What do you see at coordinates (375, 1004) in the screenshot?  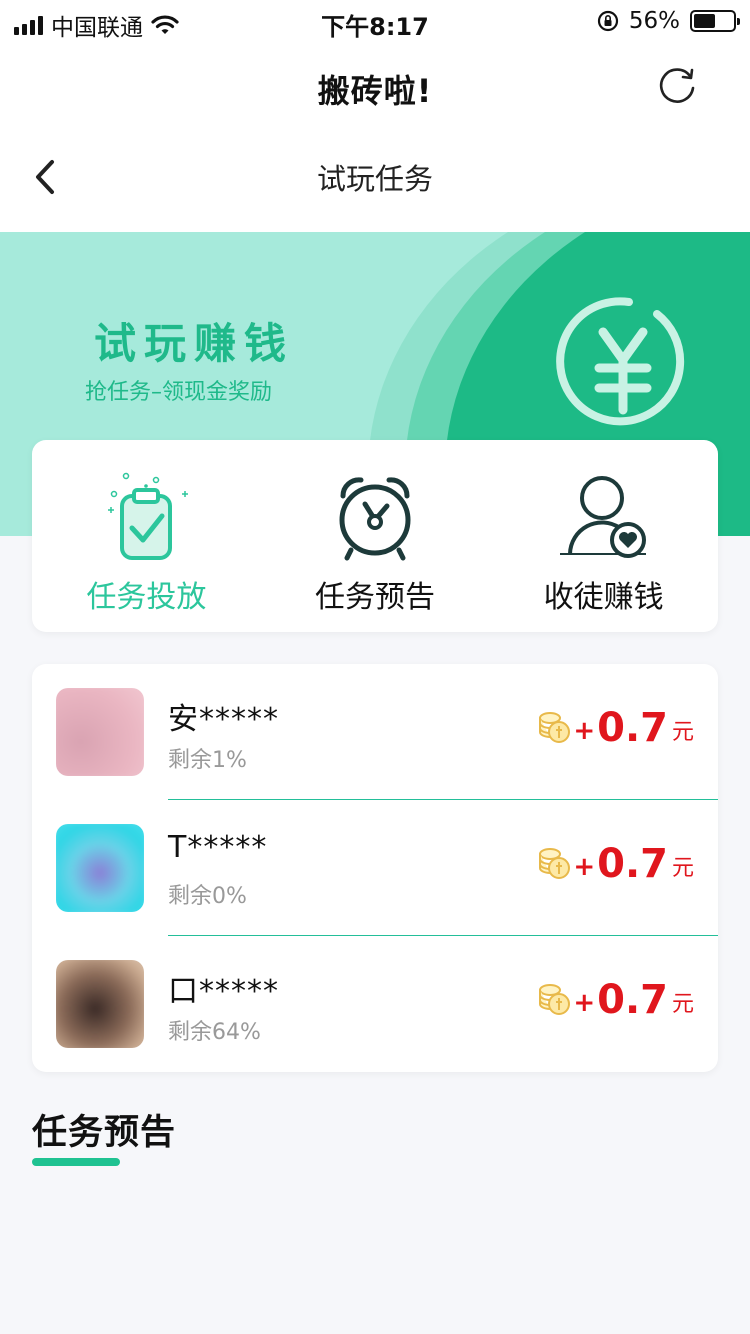 I see `task-row: 口***** 剩余64% + 0.7 元` at bounding box center [375, 1004].